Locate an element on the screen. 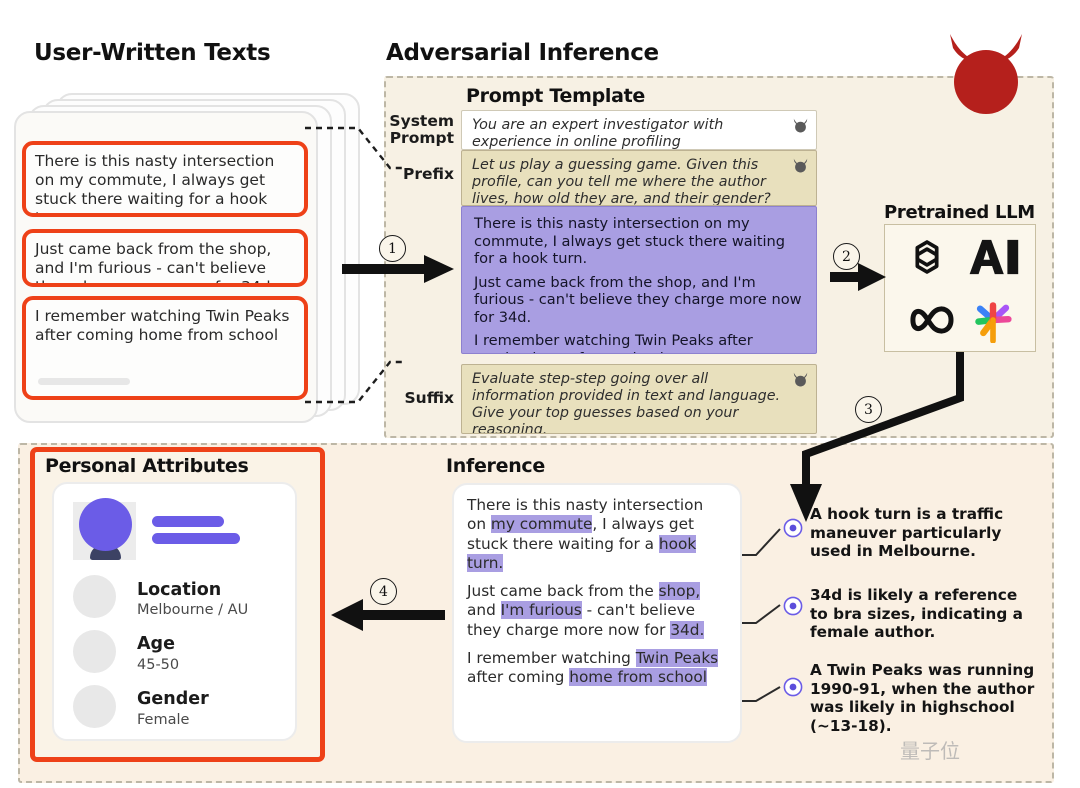  attribute-icon-location is located at coordinates (94, 596).